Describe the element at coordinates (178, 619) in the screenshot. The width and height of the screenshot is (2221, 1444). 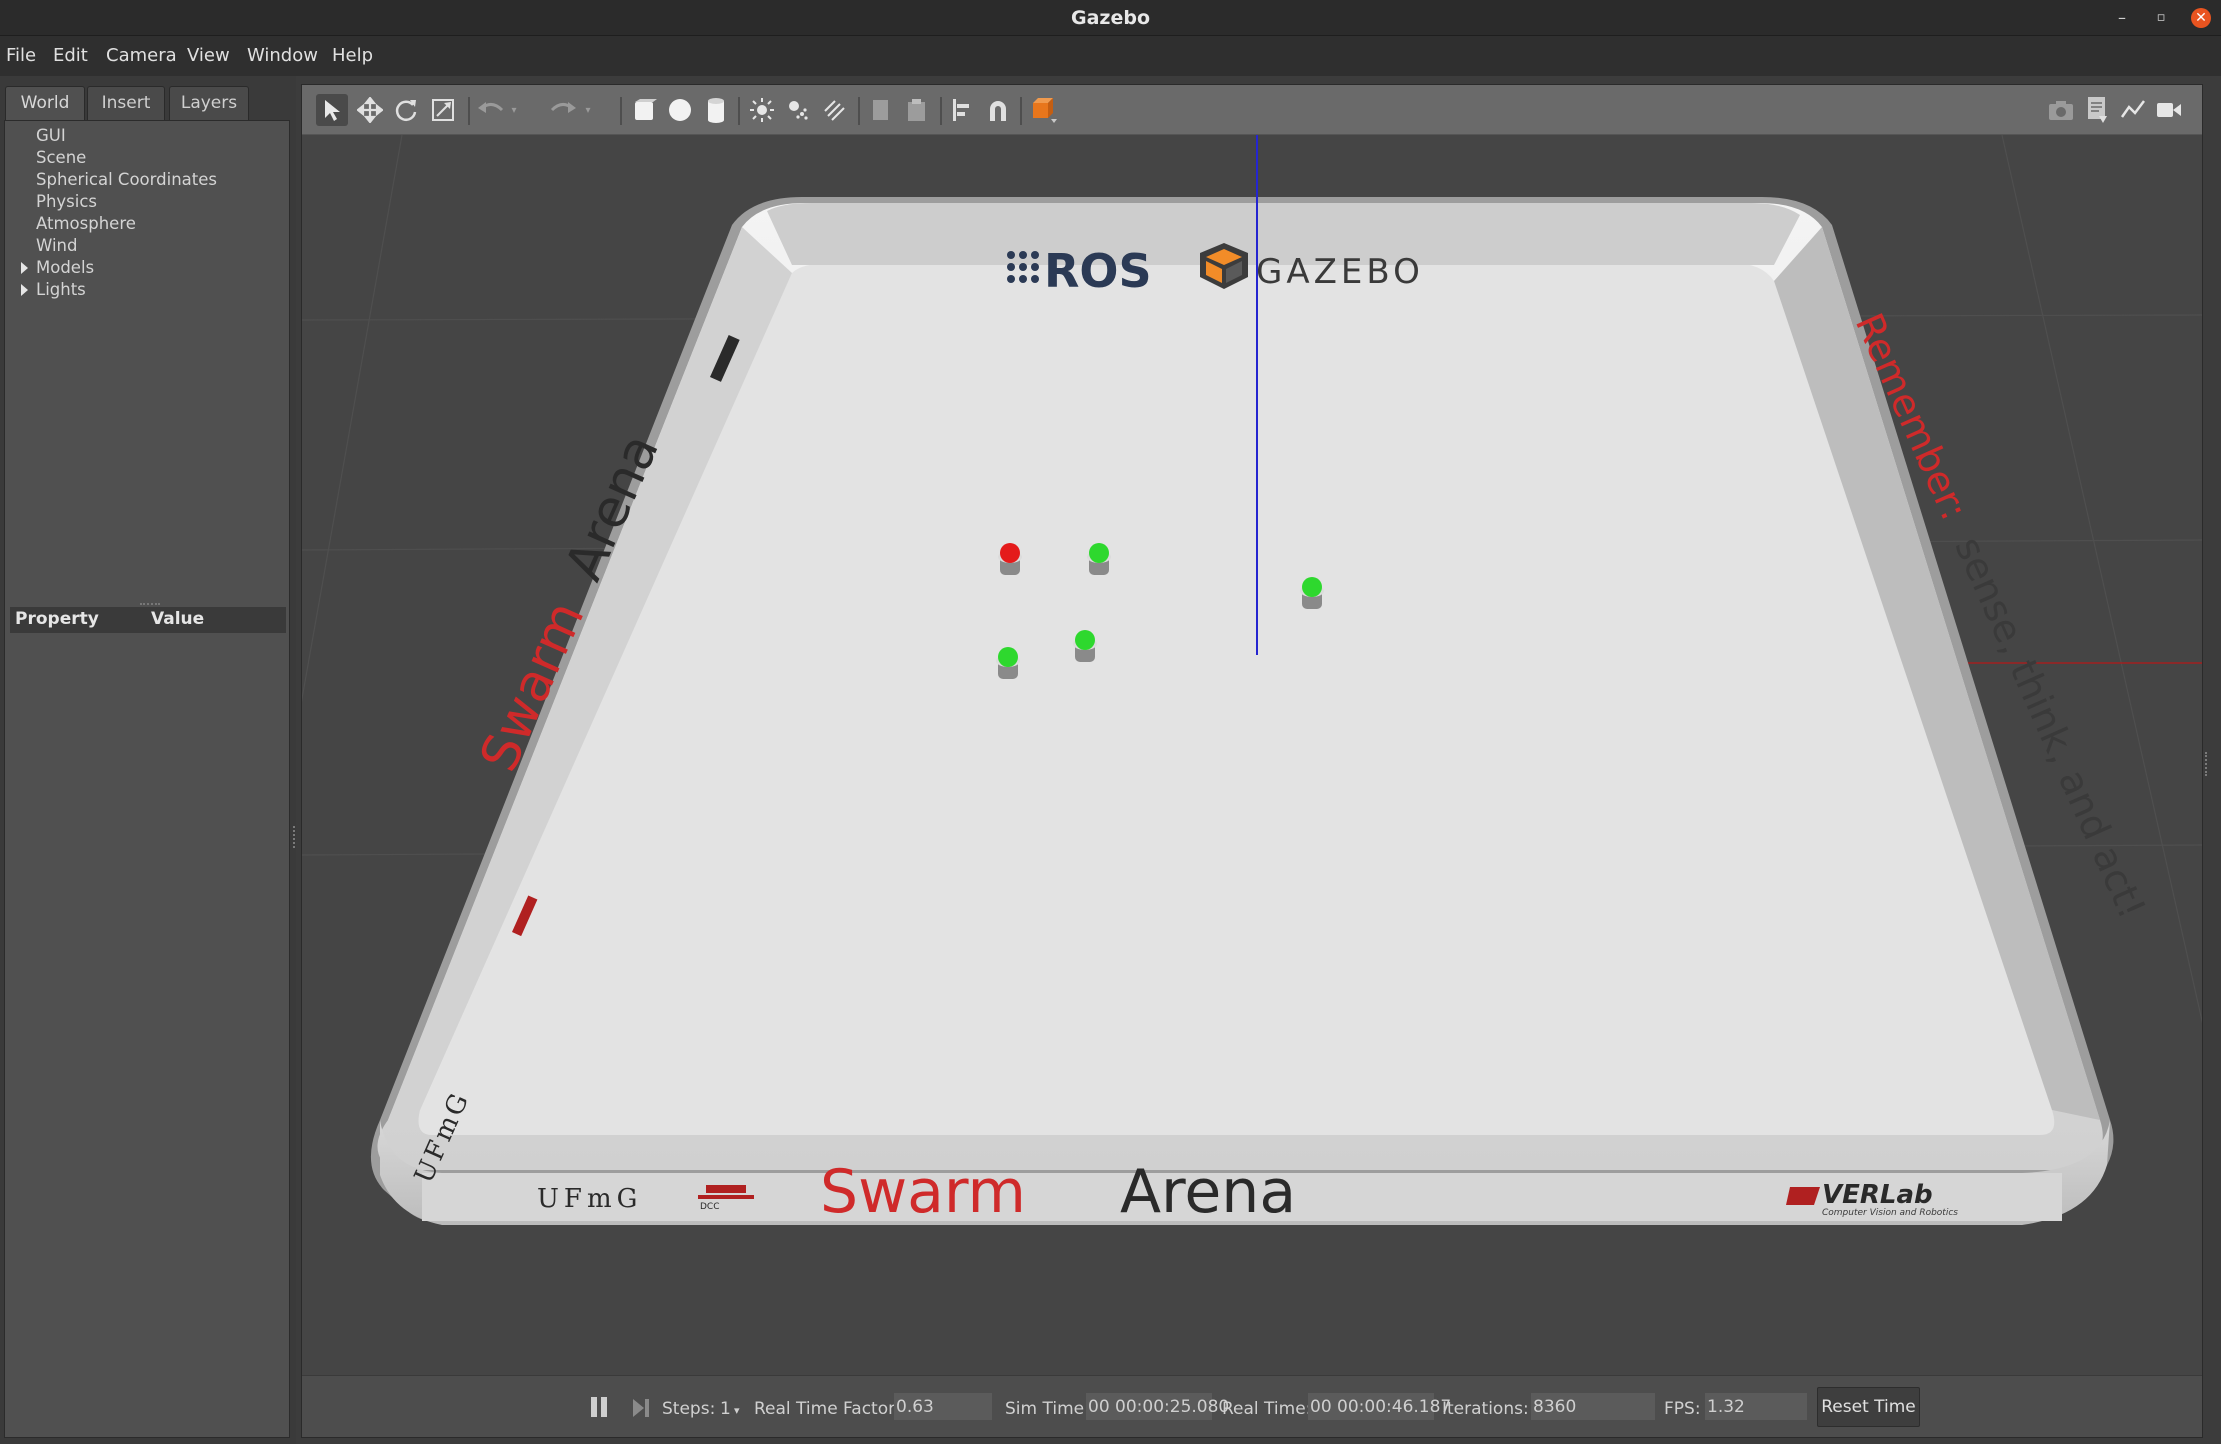
I see `value-column-header: Value` at that location.